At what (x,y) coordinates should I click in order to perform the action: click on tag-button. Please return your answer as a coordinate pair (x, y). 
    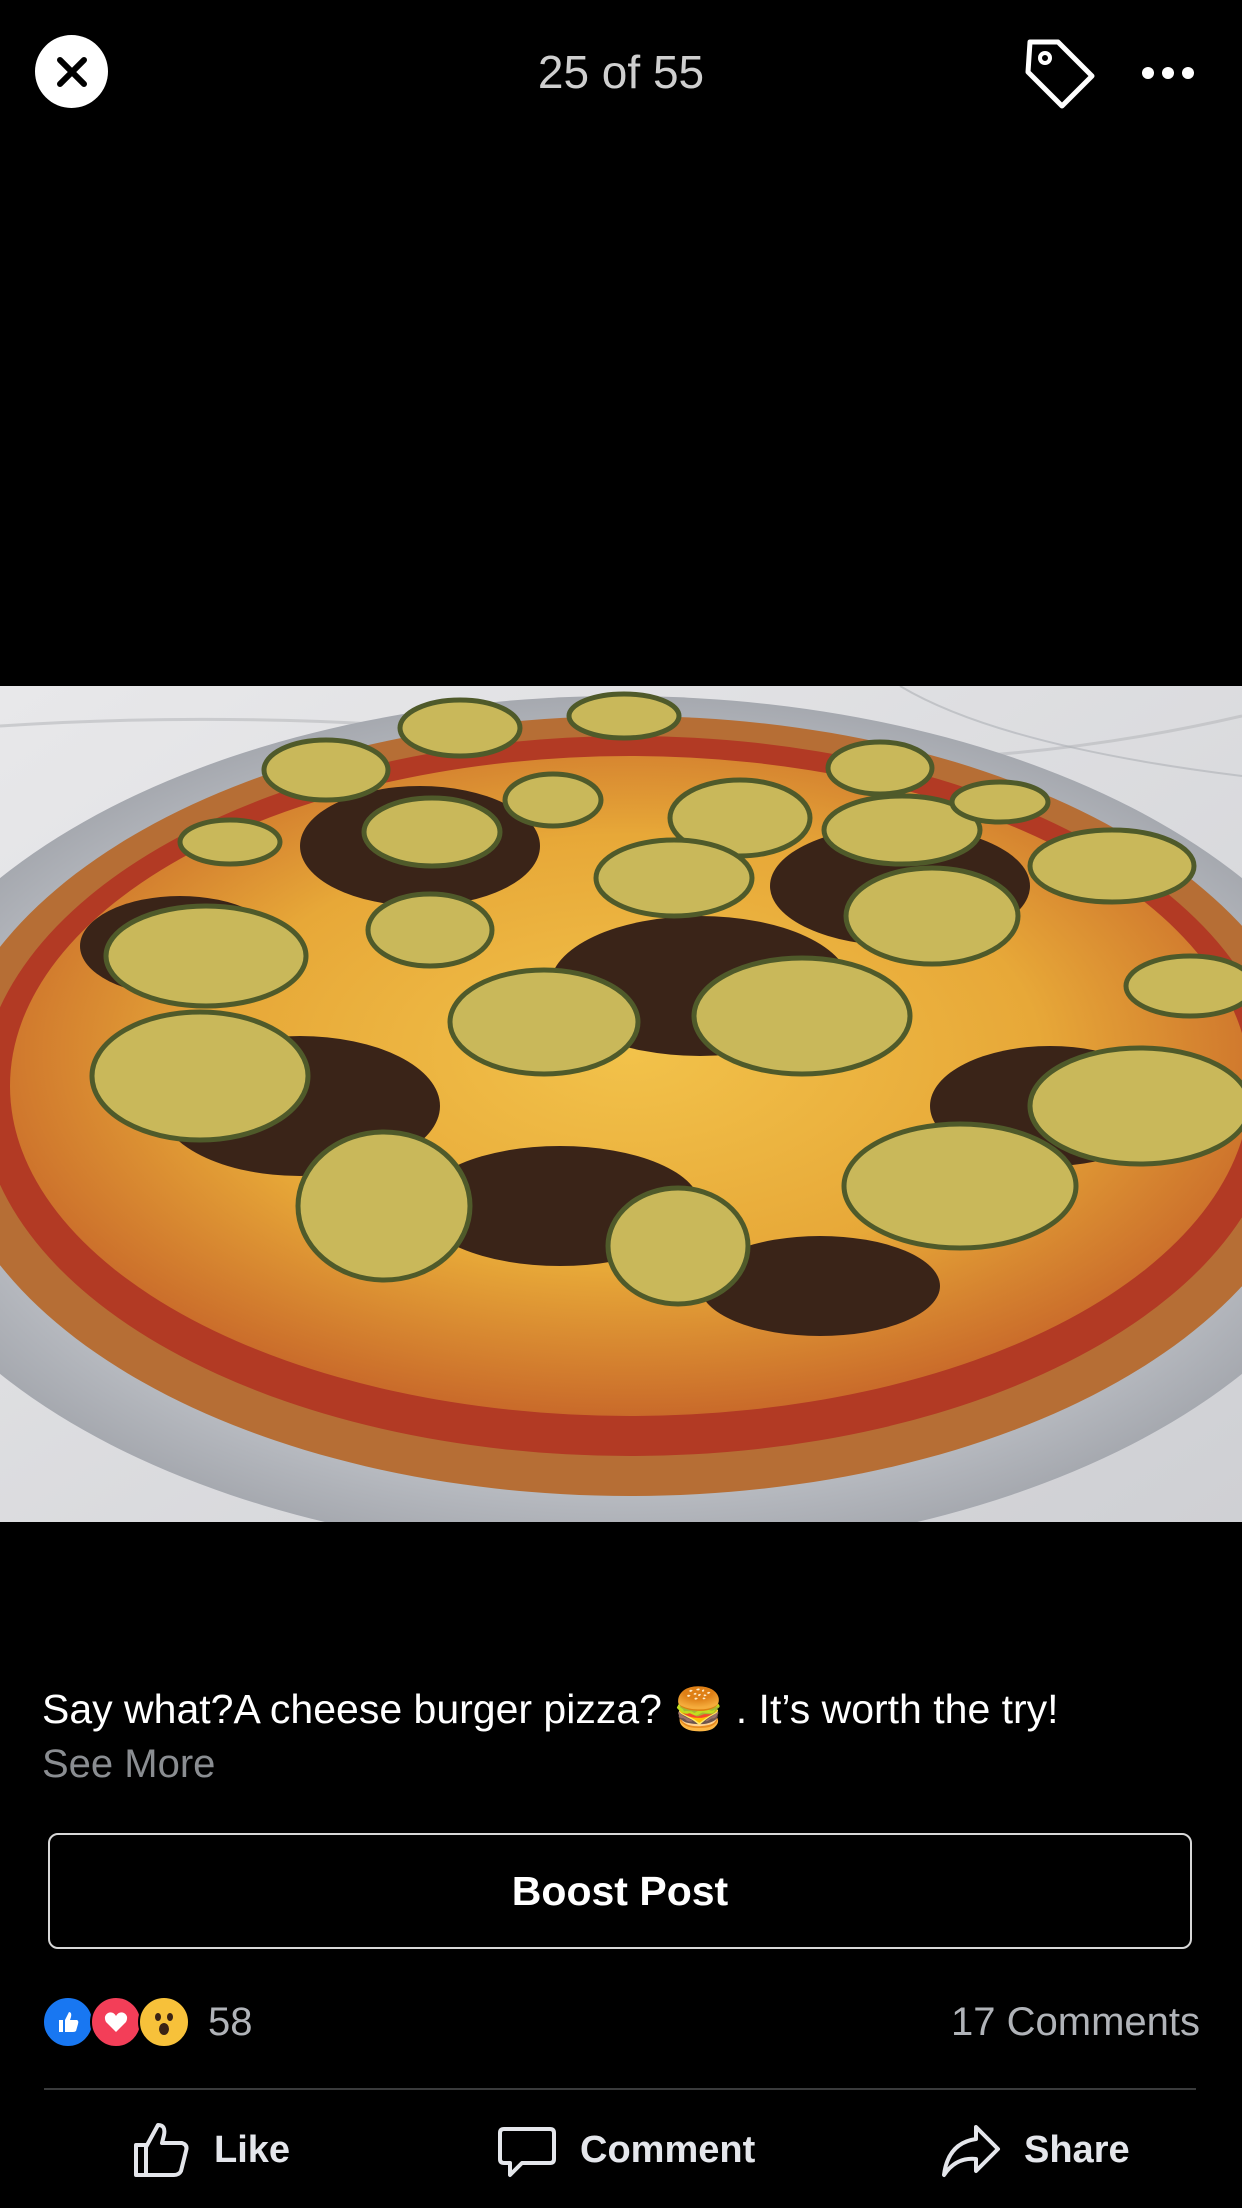
    Looking at the image, I should click on (1060, 74).